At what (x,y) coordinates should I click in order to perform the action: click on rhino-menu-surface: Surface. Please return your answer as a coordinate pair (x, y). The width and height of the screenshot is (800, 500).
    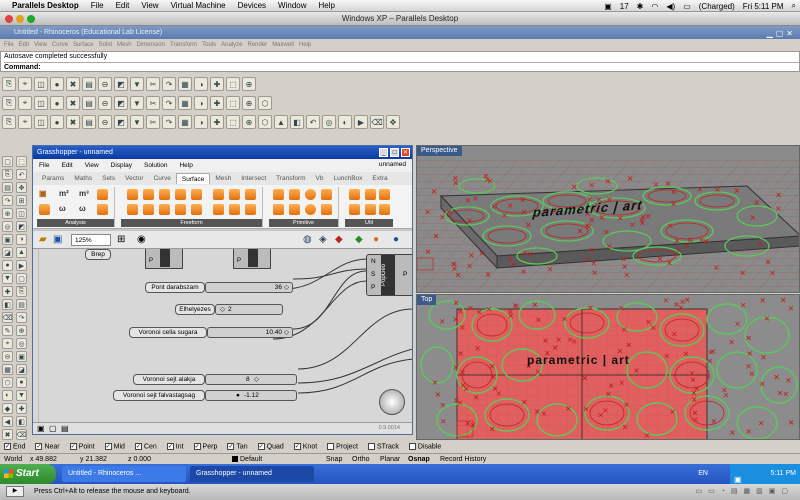
    Looking at the image, I should click on (83, 45).